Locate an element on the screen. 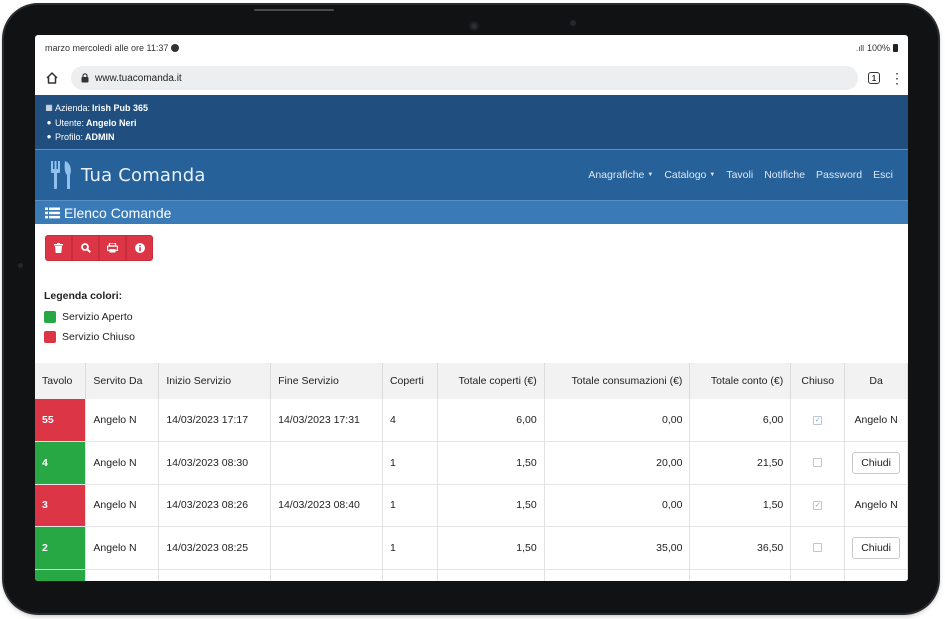 This screenshot has height=619, width=945. nav-password: Password is located at coordinates (839, 175).